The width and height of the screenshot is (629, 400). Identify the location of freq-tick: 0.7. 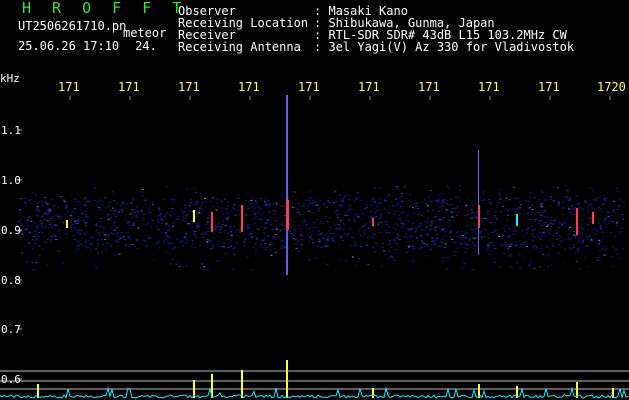
(11, 329).